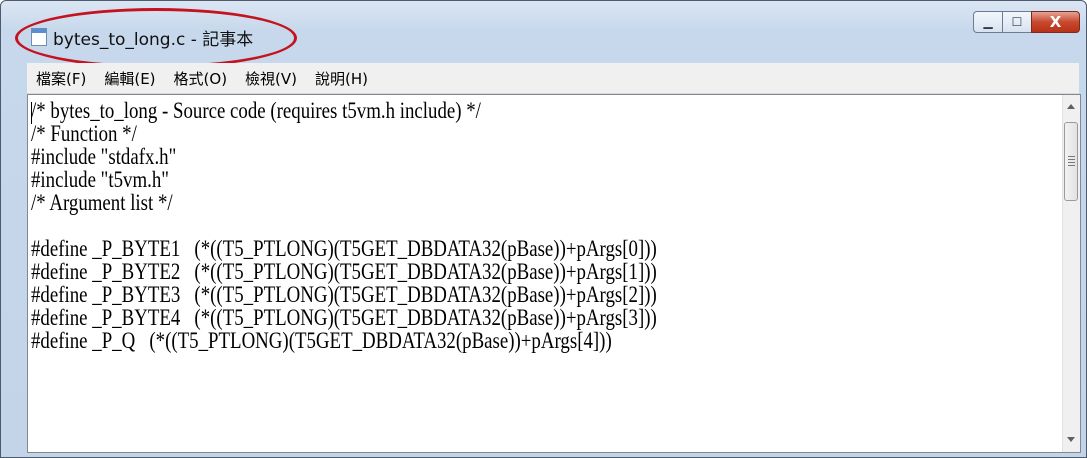 The height and width of the screenshot is (458, 1087). I want to click on minimize-button: ▁, so click(987, 22).